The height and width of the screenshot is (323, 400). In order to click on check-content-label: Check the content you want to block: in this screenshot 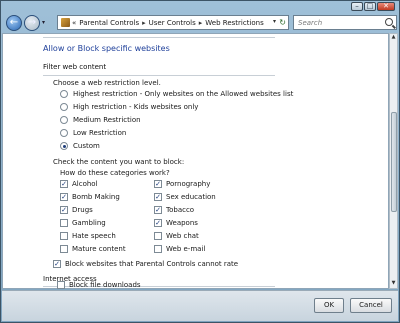, I will do `click(119, 162)`.